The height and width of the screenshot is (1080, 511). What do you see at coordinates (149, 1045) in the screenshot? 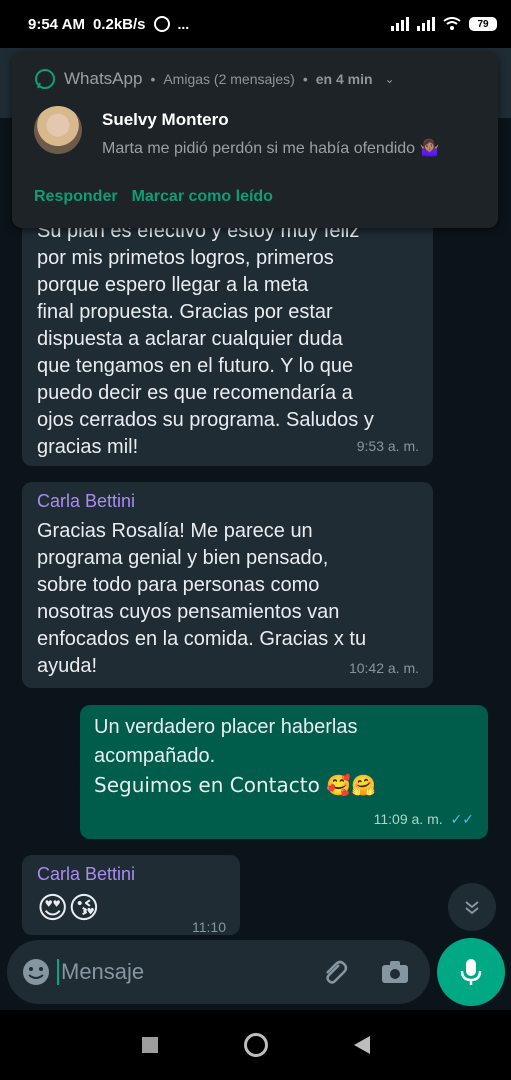
I see `nav-square-icon` at bounding box center [149, 1045].